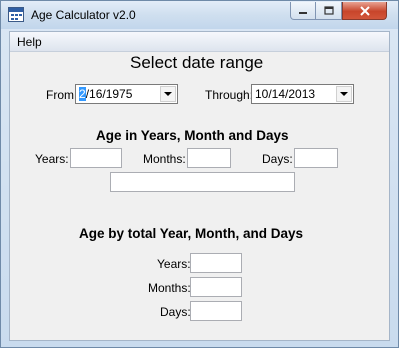 The image size is (399, 348). What do you see at coordinates (197, 62) in the screenshot?
I see `select-range-heading: Select date range` at bounding box center [197, 62].